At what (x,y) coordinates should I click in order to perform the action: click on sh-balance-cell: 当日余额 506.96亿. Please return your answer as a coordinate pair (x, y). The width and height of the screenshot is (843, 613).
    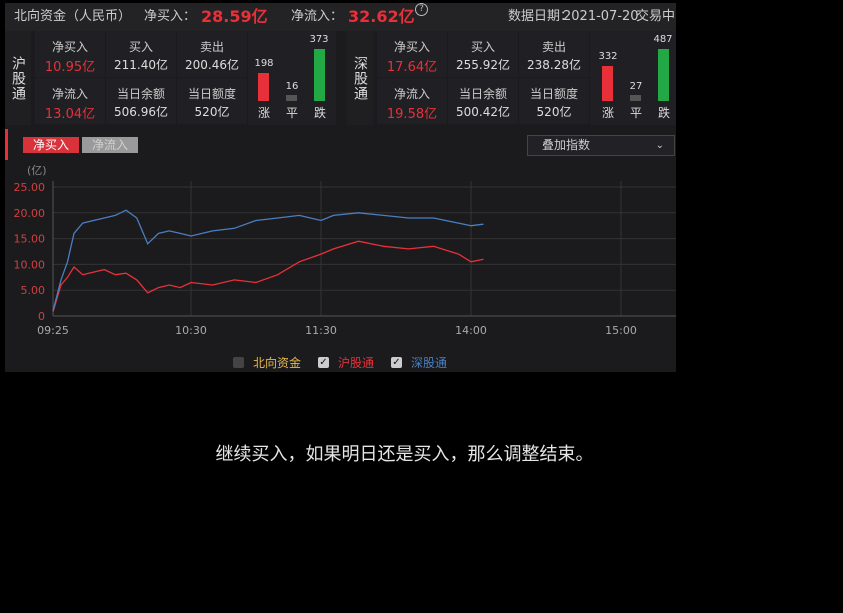
    Looking at the image, I should click on (141, 101).